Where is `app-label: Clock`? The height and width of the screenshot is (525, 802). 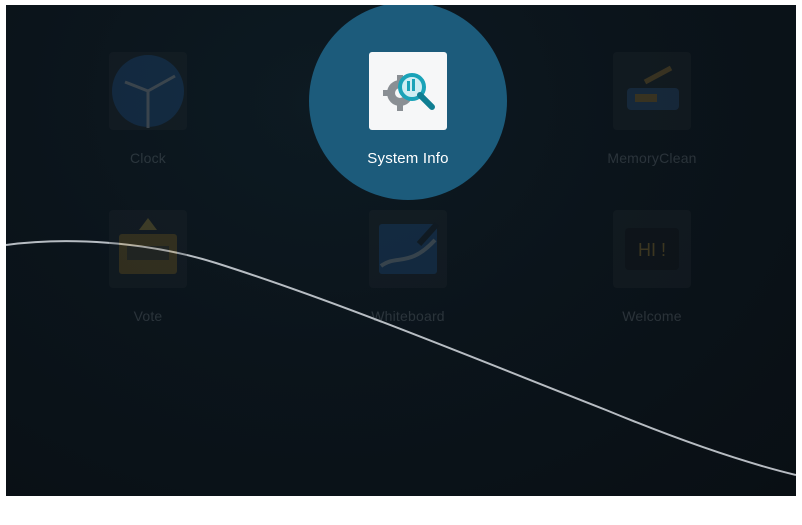
app-label: Clock is located at coordinates (147, 158).